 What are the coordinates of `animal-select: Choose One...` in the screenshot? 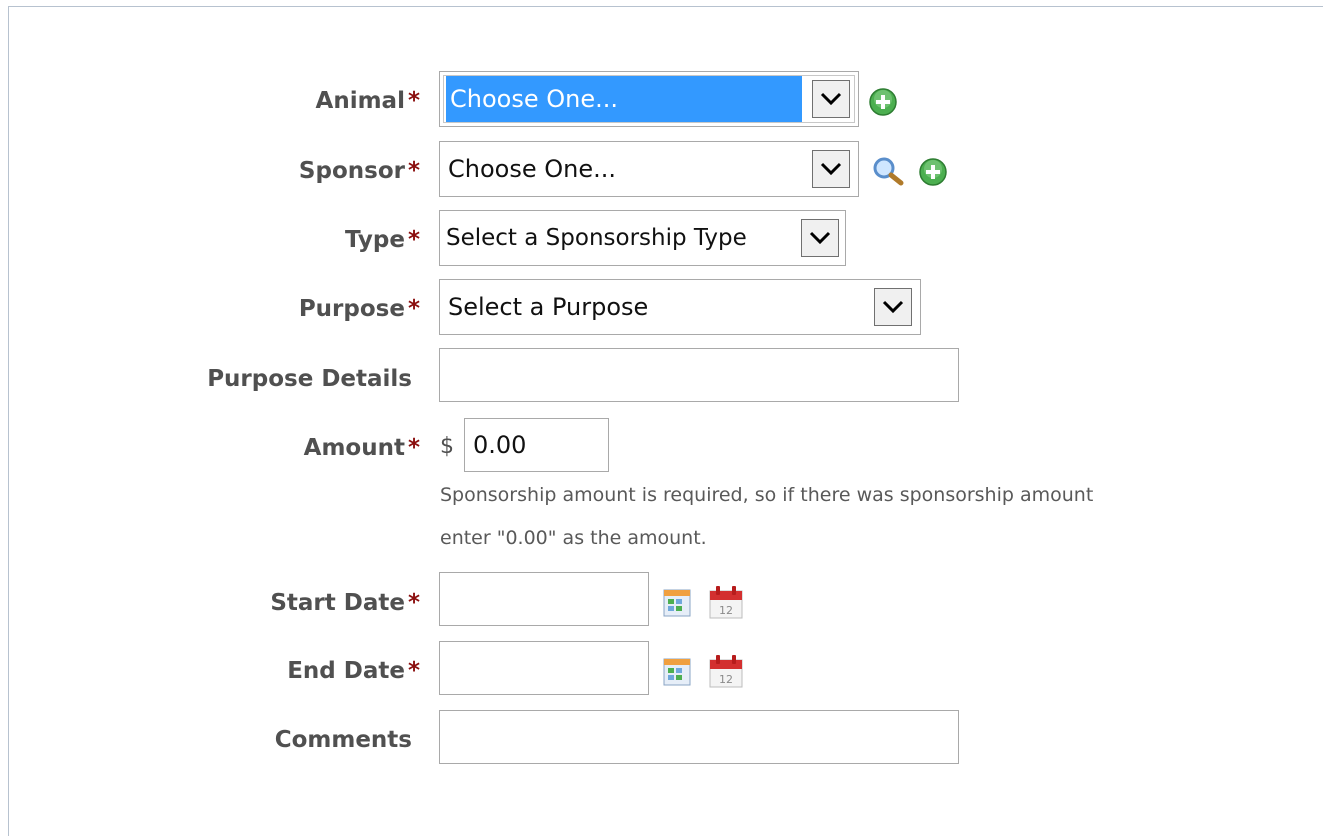 It's located at (649, 99).